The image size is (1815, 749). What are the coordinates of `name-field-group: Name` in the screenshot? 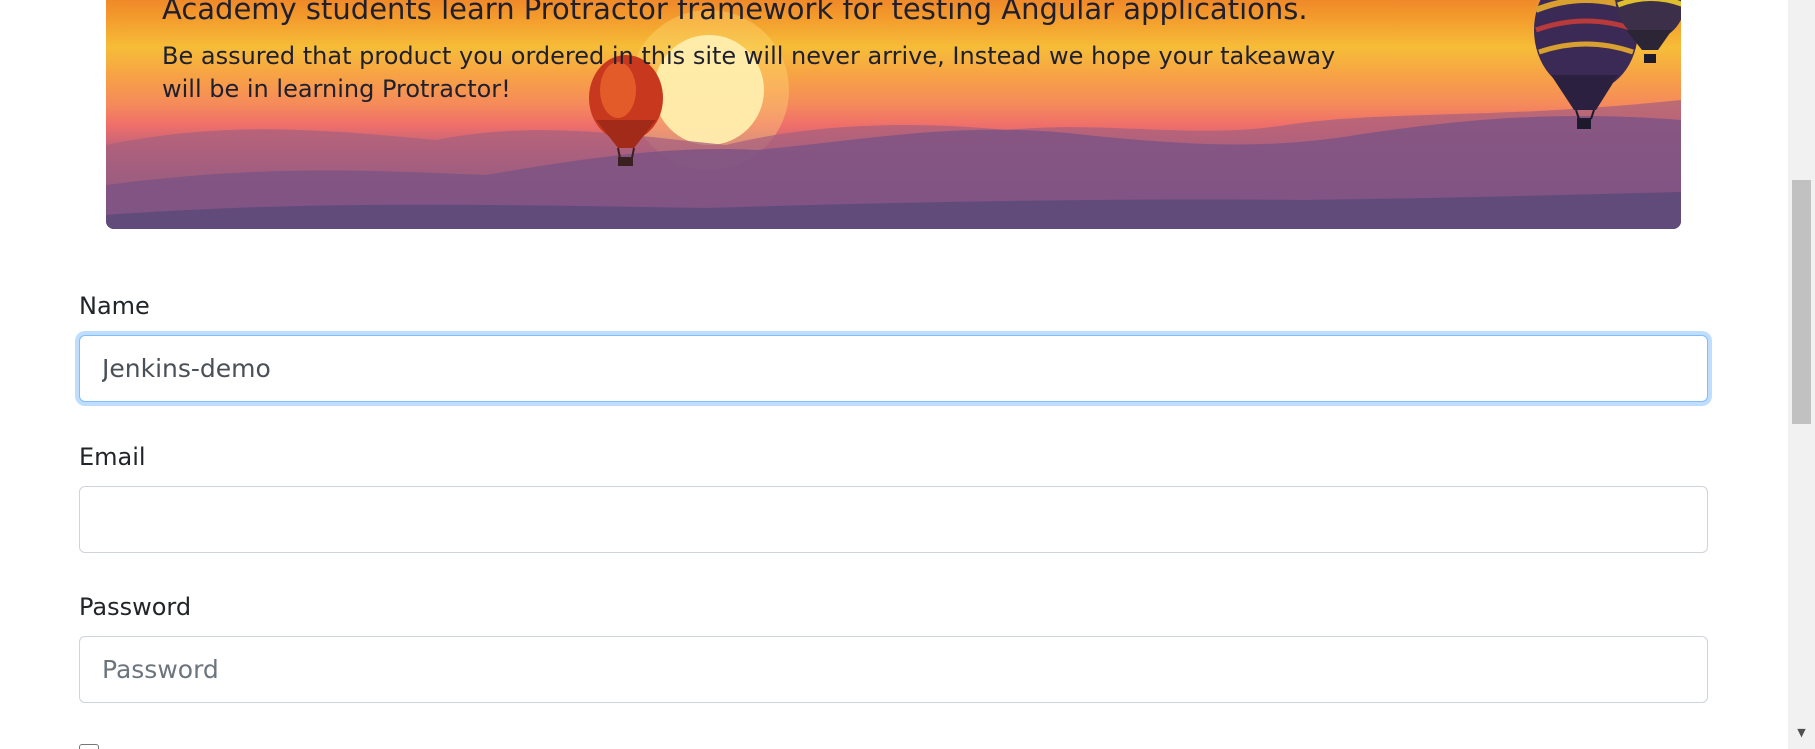 It's located at (893, 346).